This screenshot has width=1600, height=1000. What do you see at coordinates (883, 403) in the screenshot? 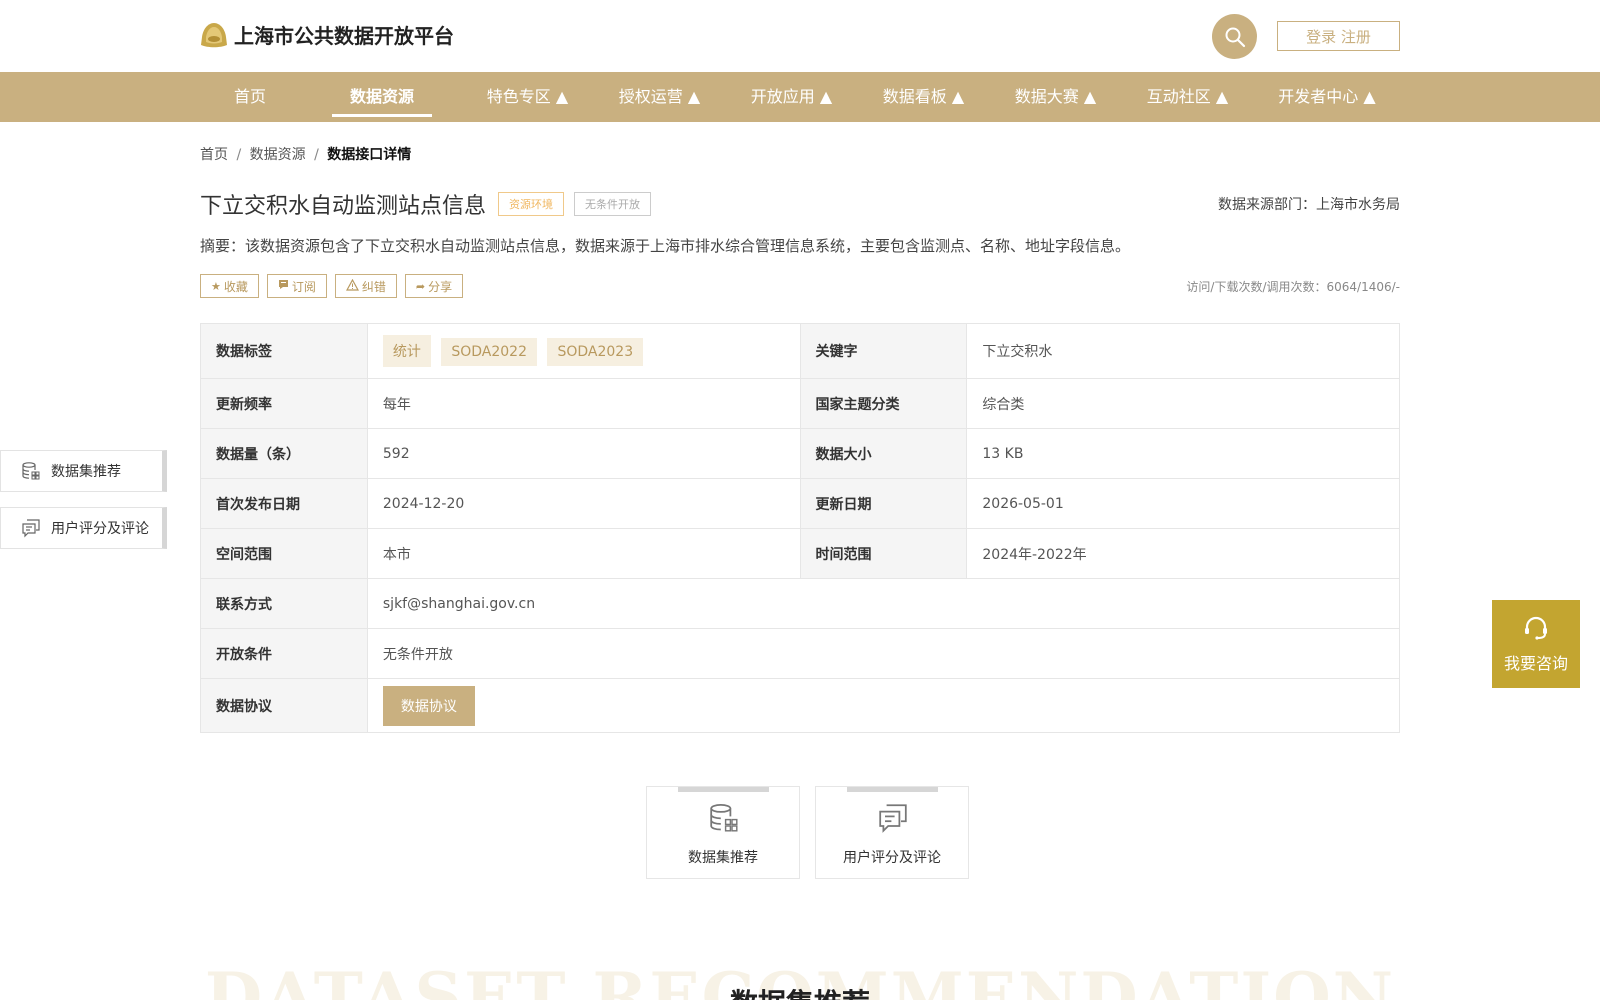
I see `theme-label: 国家主题分类` at bounding box center [883, 403].